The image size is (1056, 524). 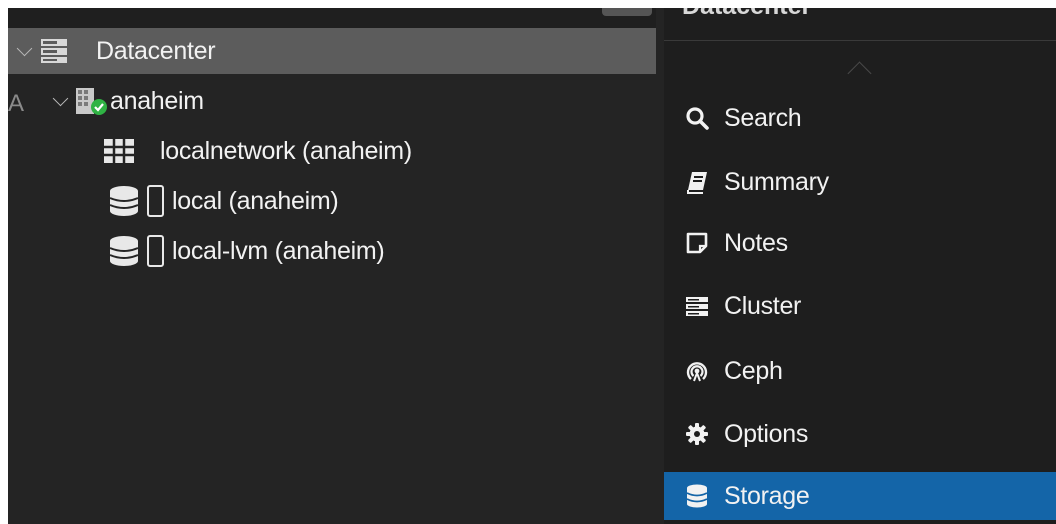 What do you see at coordinates (697, 182) in the screenshot?
I see `book-icon` at bounding box center [697, 182].